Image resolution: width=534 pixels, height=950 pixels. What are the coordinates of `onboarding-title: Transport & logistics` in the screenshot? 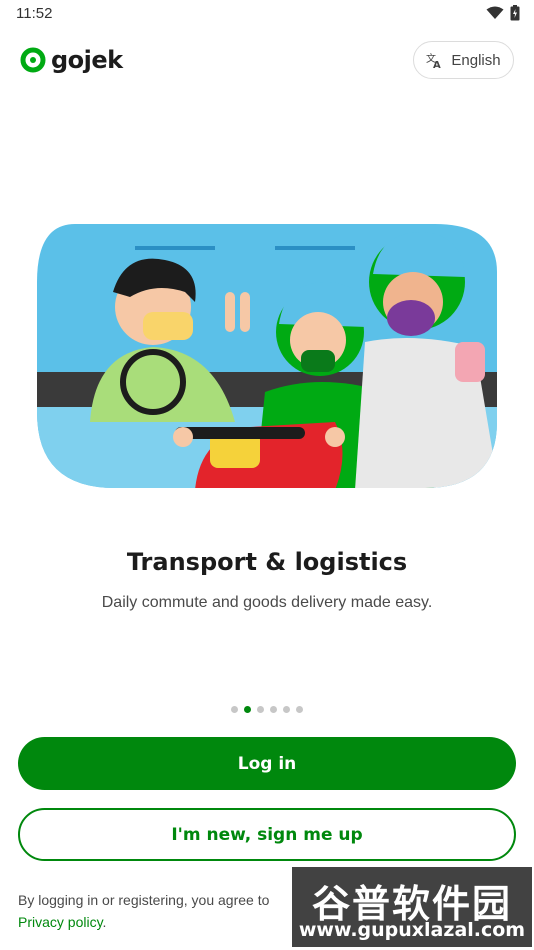 It's located at (267, 562).